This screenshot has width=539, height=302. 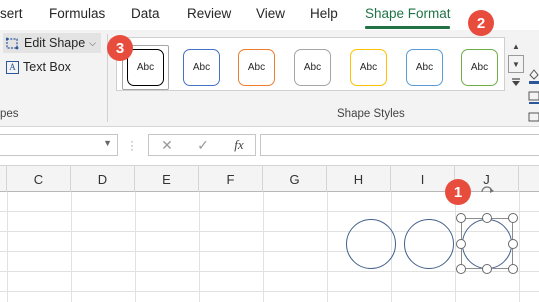 I want to click on formula-buttons: ✕ ✓ fx, so click(x=202, y=145).